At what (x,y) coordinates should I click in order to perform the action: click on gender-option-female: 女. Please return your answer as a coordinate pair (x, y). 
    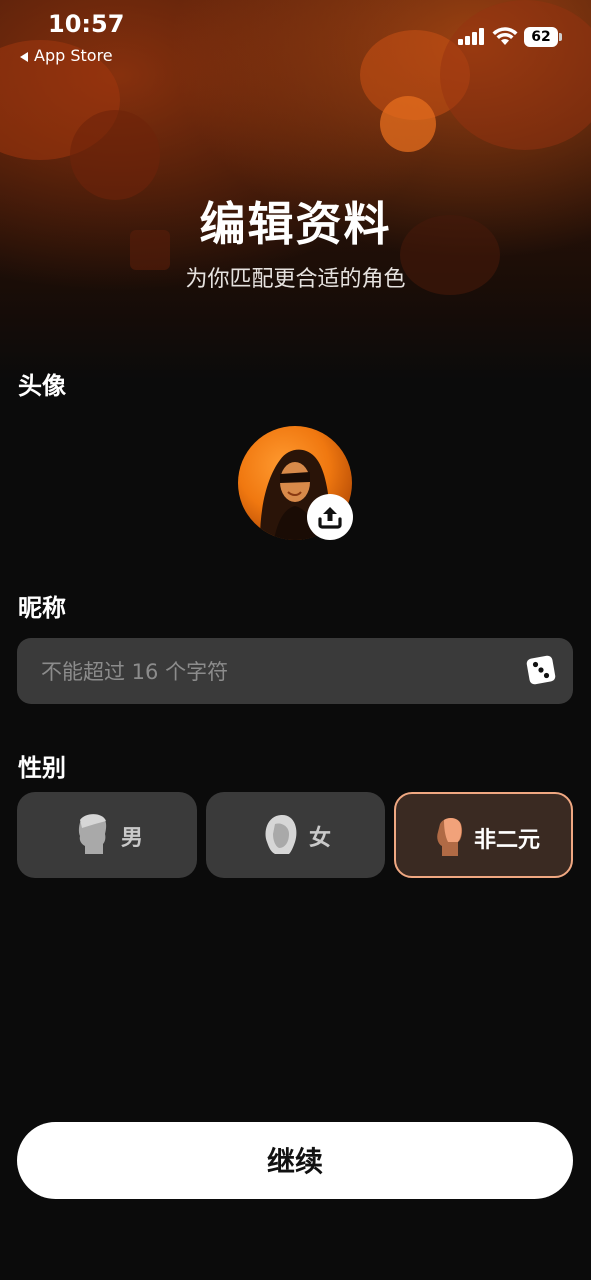
    Looking at the image, I should click on (295, 835).